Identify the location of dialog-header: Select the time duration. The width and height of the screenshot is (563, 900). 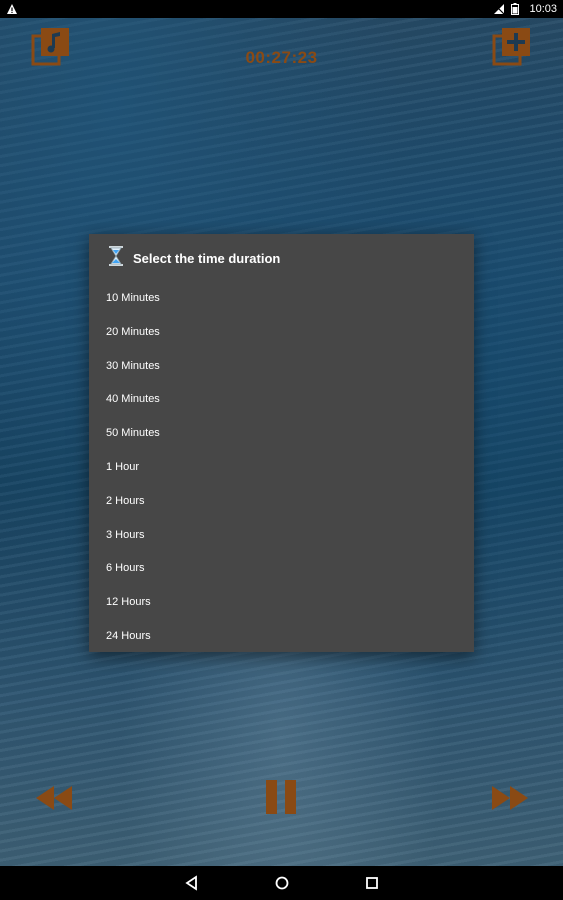
(281, 258).